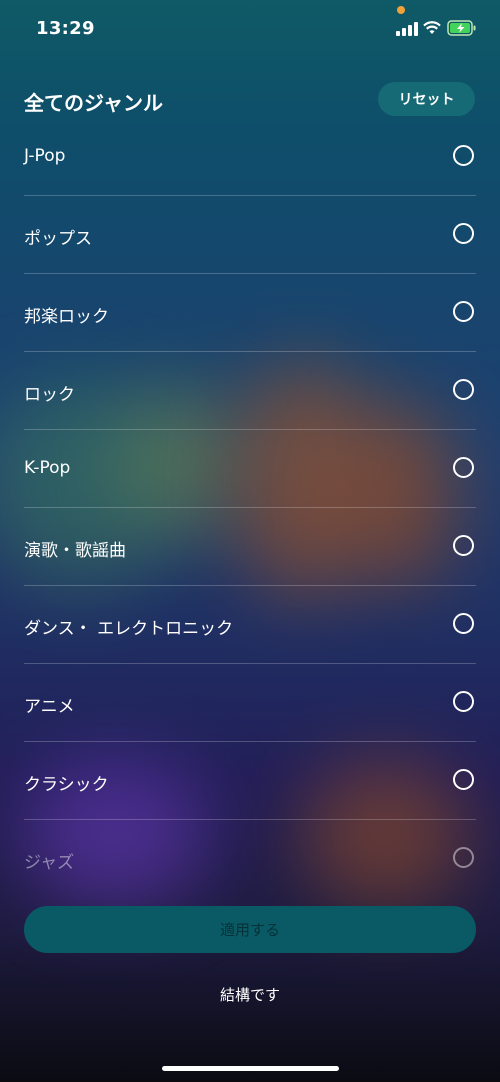  Describe the element at coordinates (426, 99) in the screenshot. I see `reset-button: リセット` at that location.